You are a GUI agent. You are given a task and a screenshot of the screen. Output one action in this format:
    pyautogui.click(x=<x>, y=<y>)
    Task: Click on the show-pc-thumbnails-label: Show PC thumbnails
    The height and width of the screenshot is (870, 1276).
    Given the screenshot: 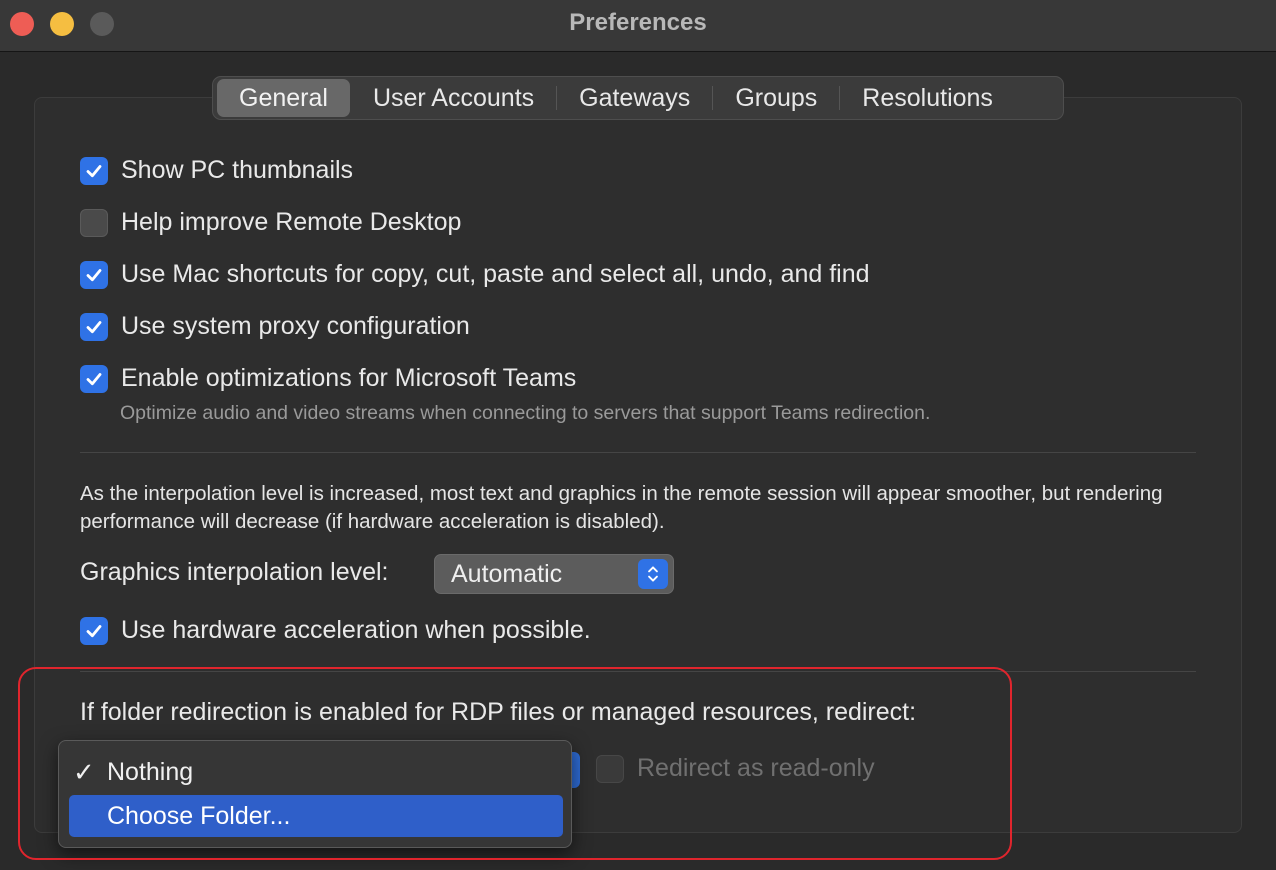 What is the action you would take?
    pyautogui.click(x=237, y=170)
    